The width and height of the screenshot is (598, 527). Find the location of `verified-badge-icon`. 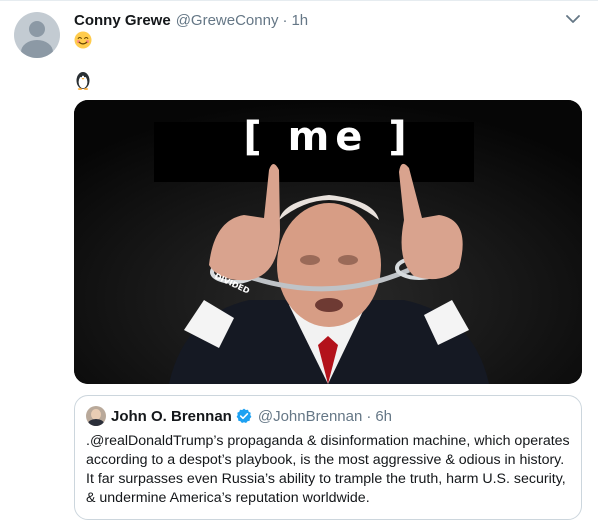

verified-badge-icon is located at coordinates (244, 415).